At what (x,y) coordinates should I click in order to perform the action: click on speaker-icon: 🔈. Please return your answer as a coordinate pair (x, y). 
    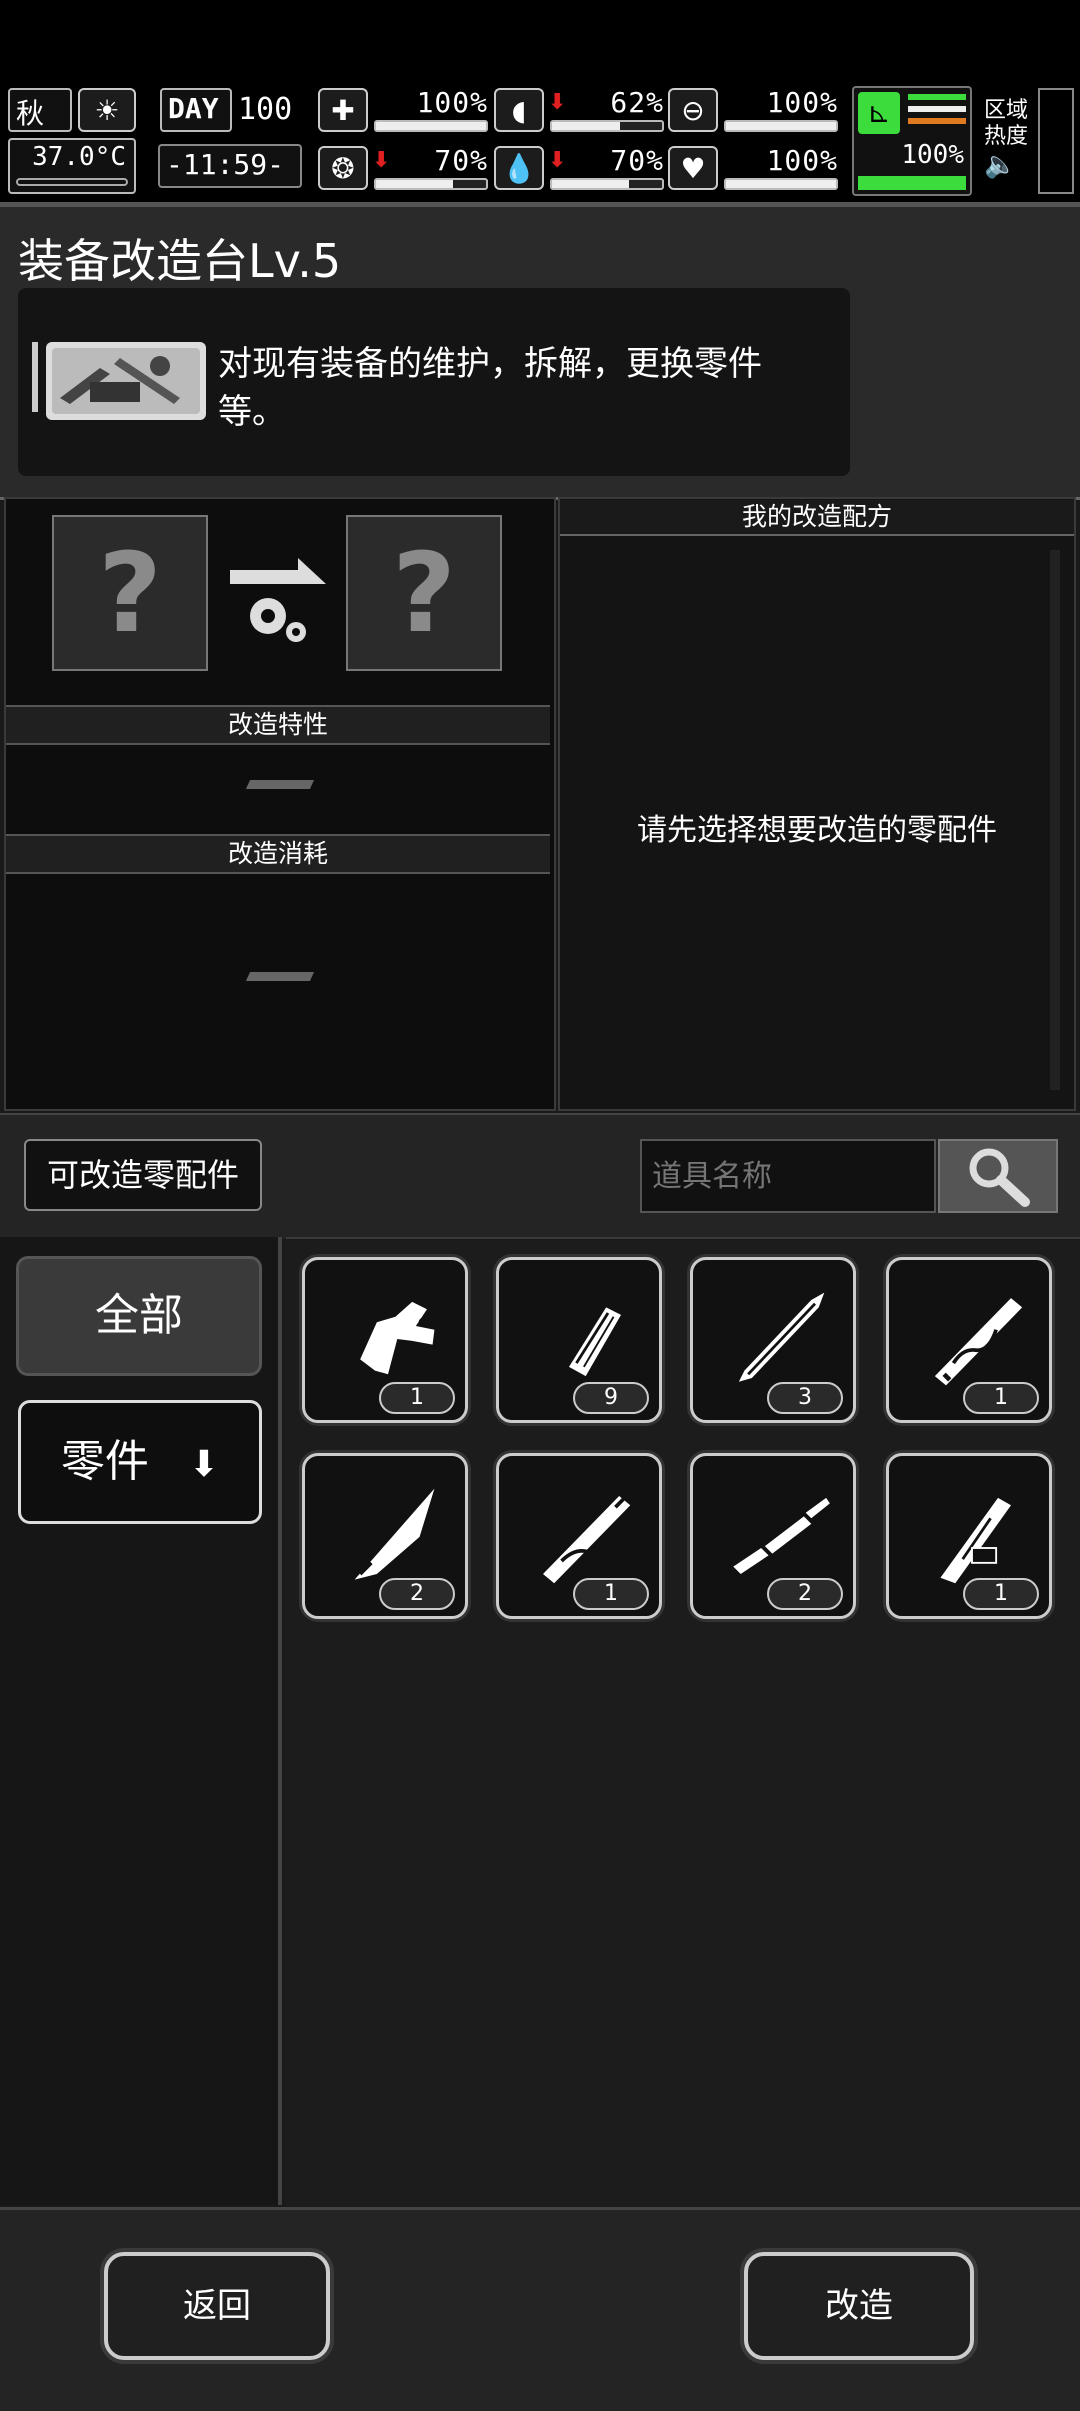
    Looking at the image, I should click on (1000, 165).